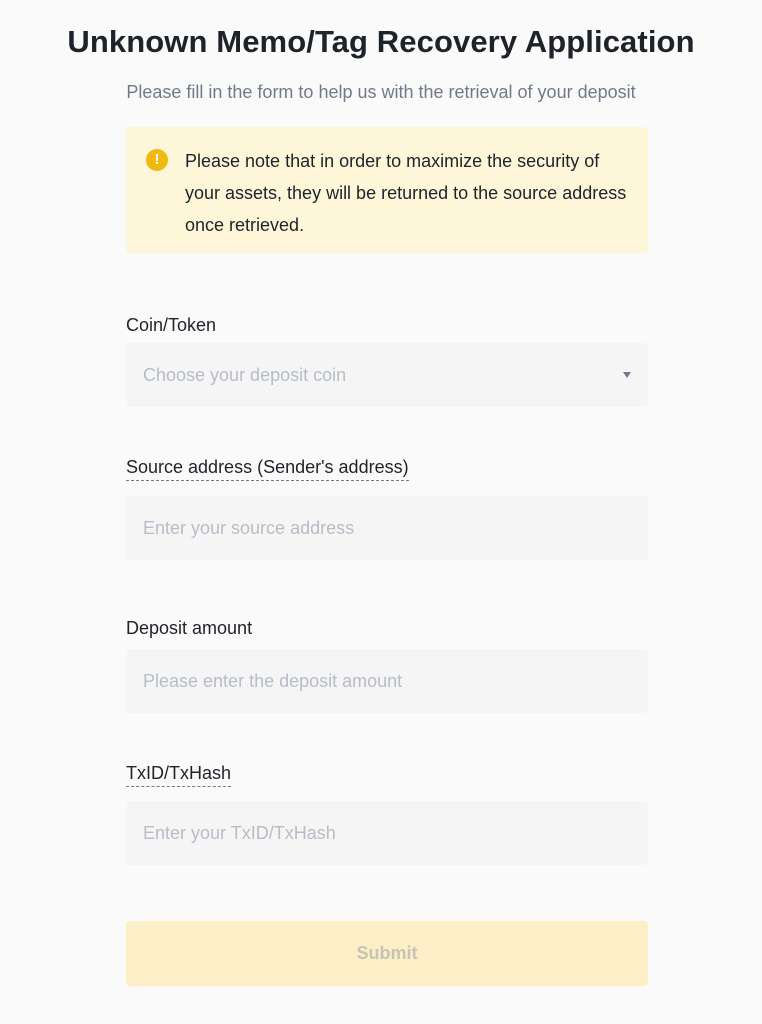 The height and width of the screenshot is (1024, 762). I want to click on source-address-input: Enter your source address, so click(387, 528).